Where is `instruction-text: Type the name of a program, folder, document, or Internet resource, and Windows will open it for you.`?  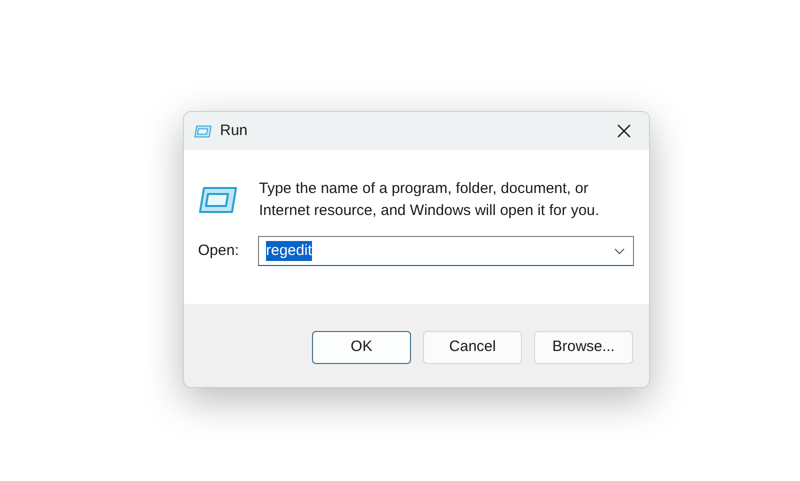 instruction-text: Type the name of a program, folder, document, or Internet resource, and Windows will open it for you. is located at coordinates (429, 200).